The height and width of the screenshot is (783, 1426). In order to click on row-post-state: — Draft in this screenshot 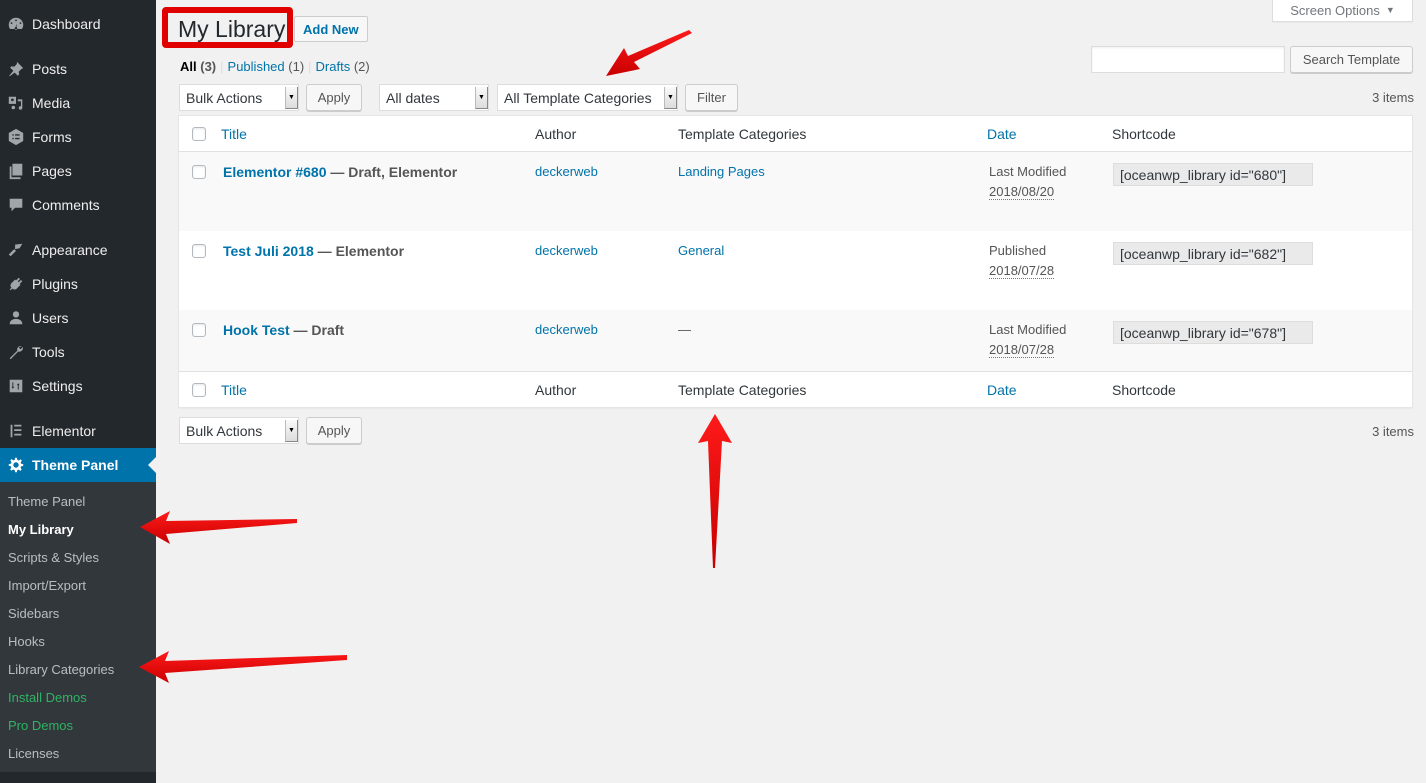, I will do `click(317, 330)`.